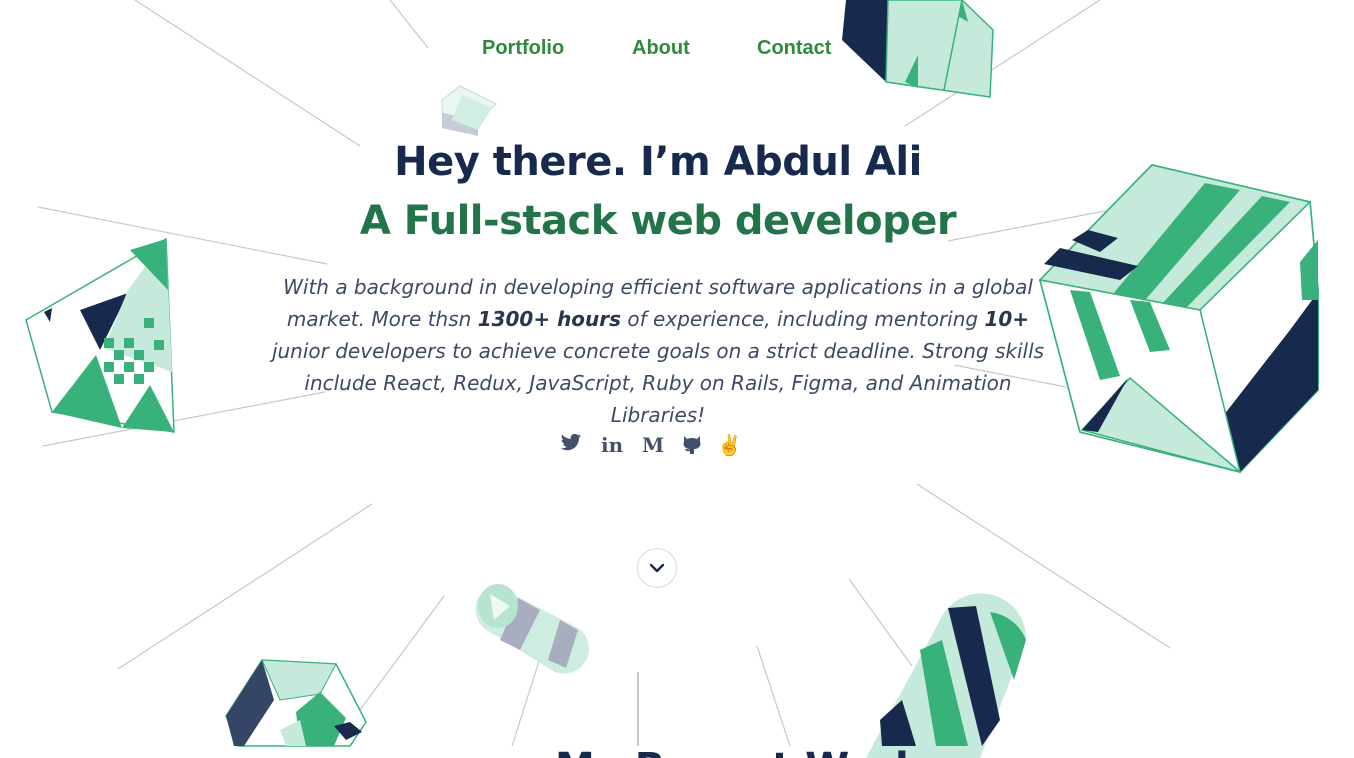  What do you see at coordinates (918, 49) in the screenshot?
I see `top-right-cube` at bounding box center [918, 49].